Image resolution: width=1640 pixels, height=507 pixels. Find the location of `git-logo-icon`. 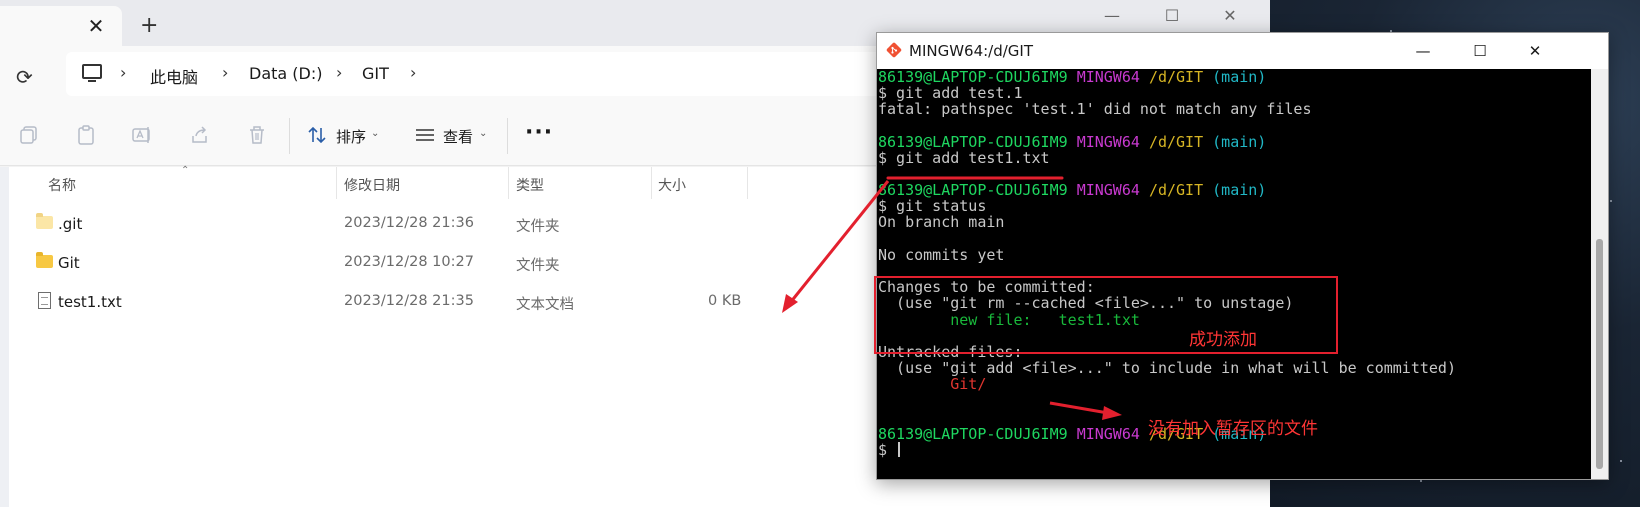

git-logo-icon is located at coordinates (894, 50).